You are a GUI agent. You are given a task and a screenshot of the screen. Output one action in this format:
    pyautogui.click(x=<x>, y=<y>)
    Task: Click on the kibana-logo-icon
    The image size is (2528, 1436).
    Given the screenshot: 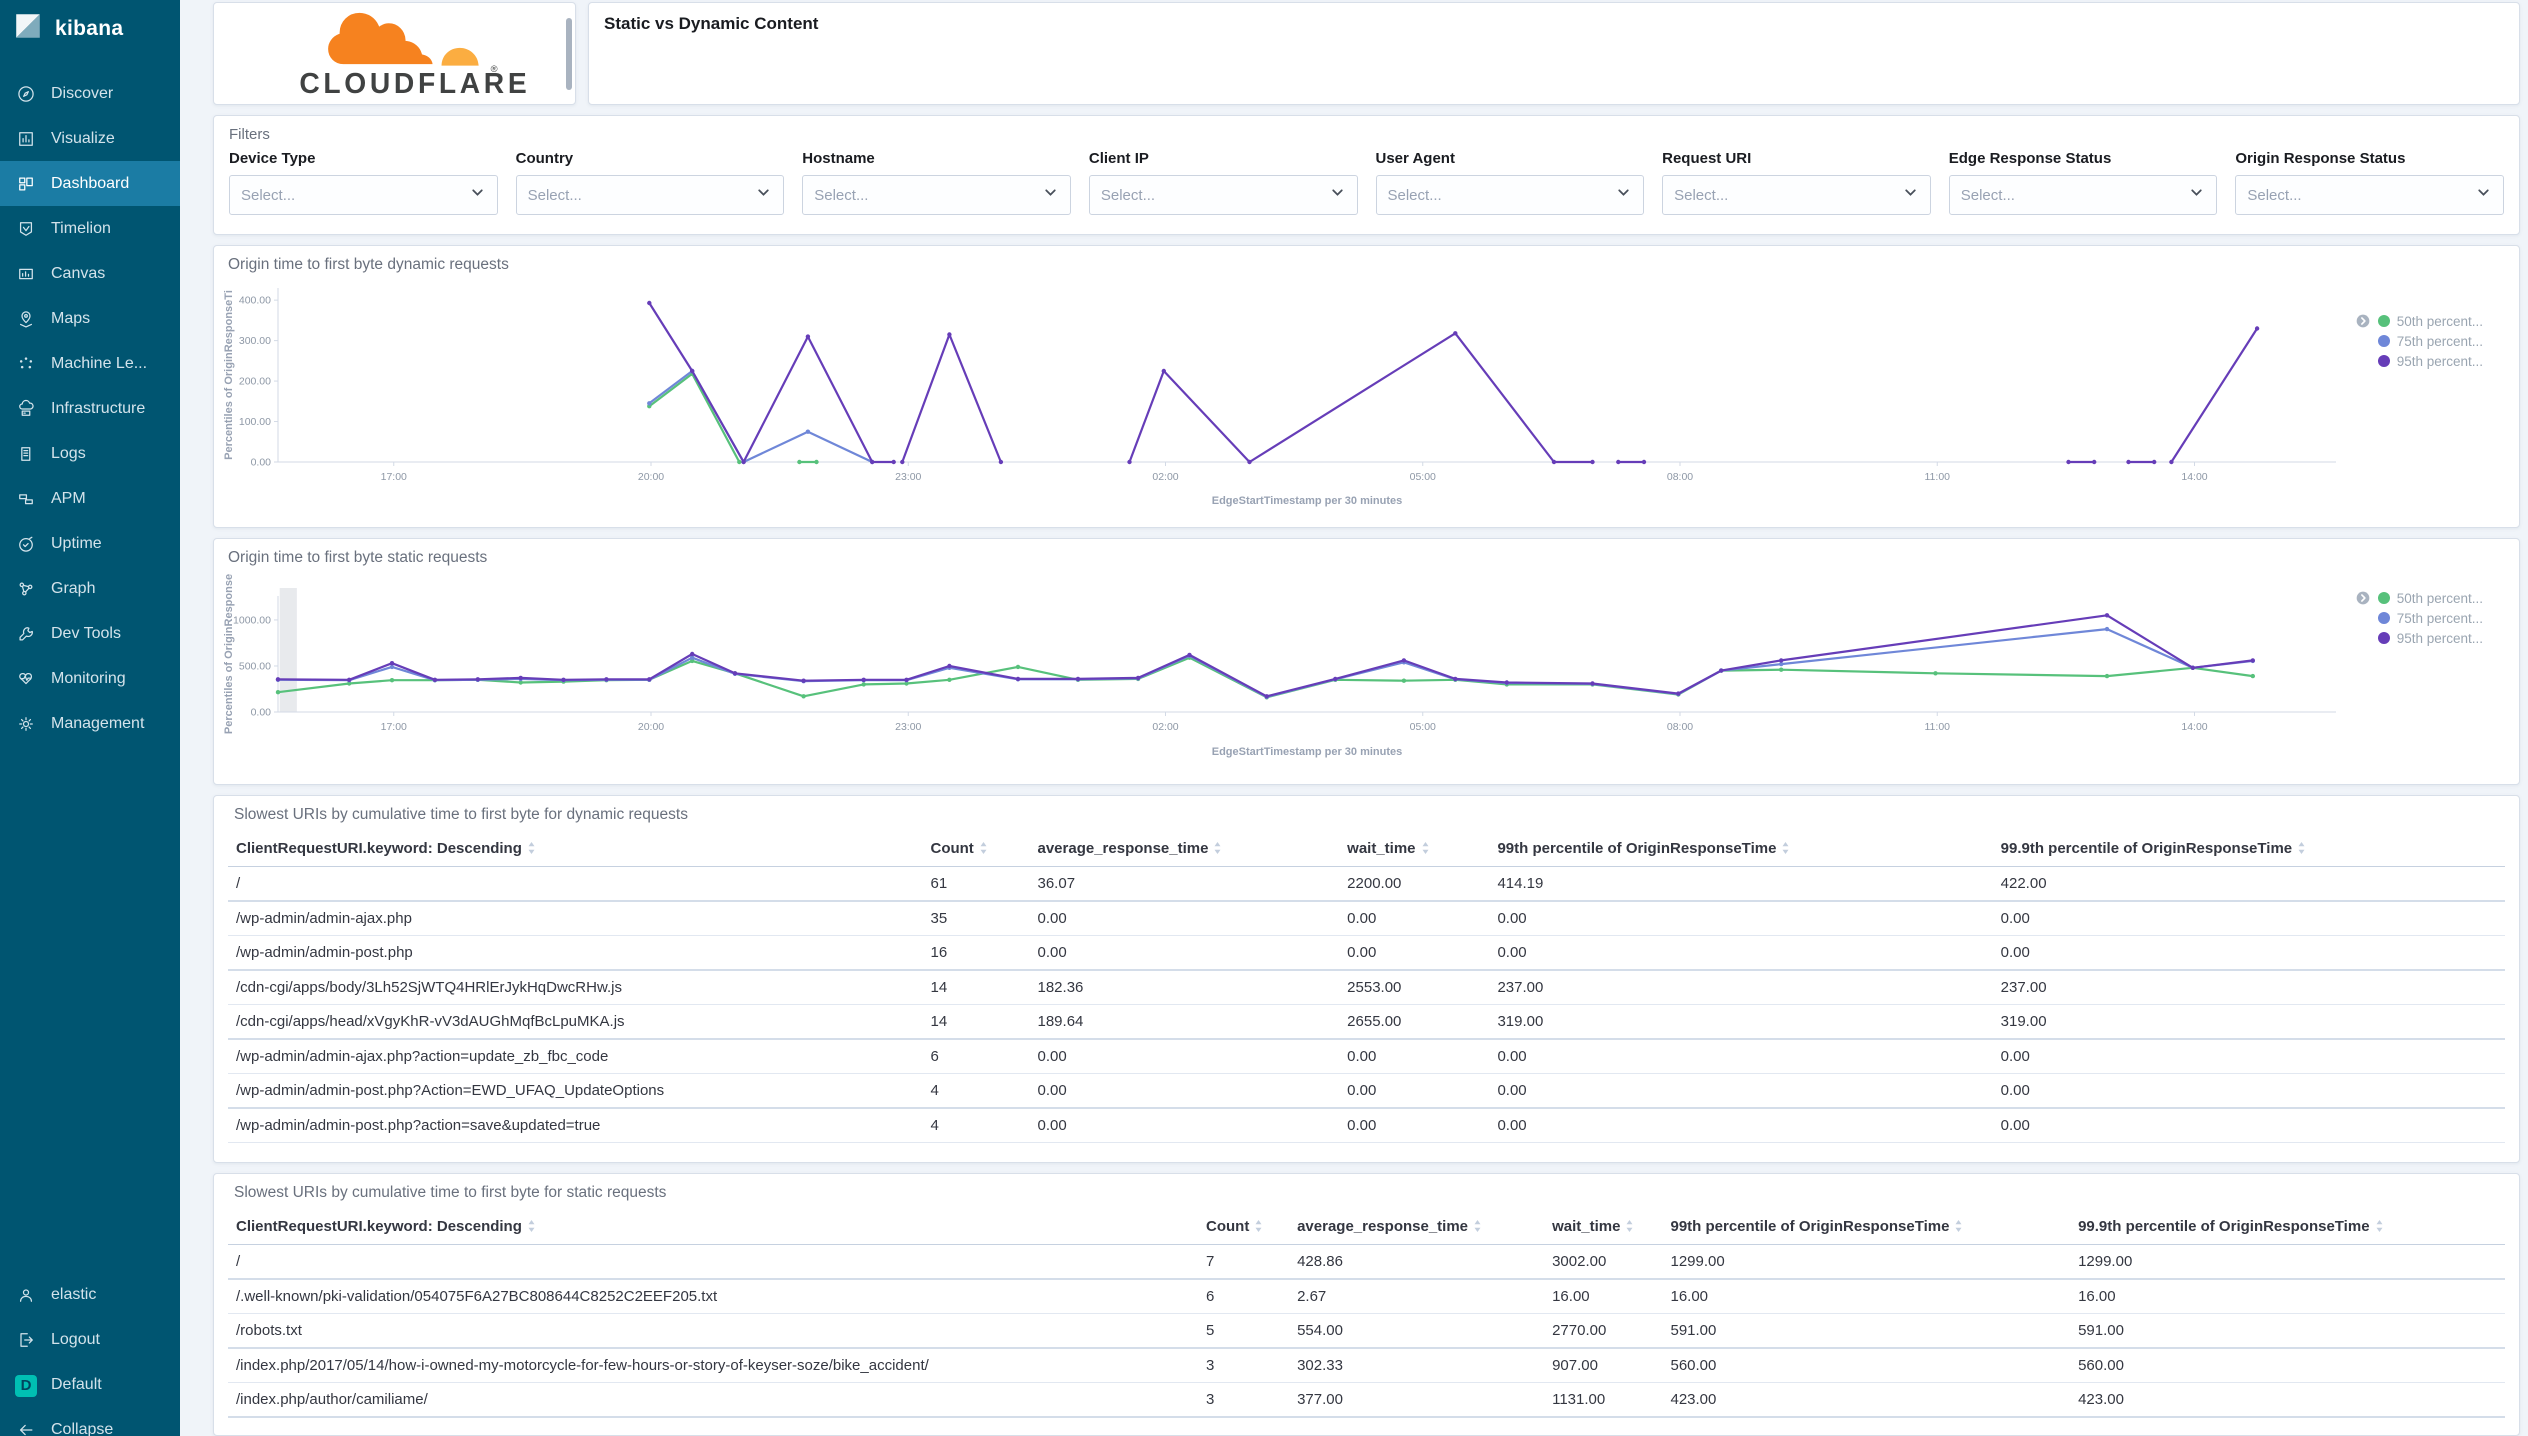 What is the action you would take?
    pyautogui.click(x=28, y=28)
    